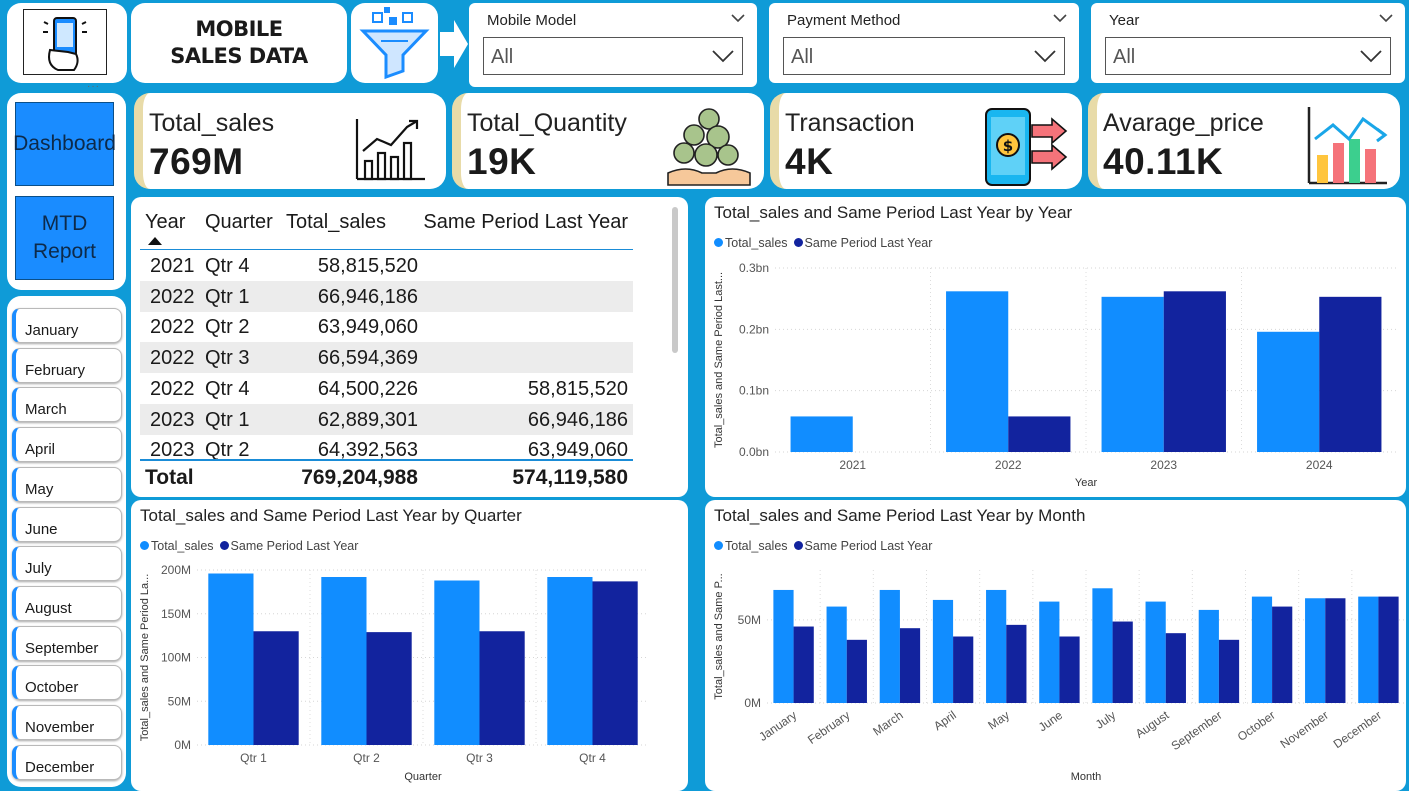  Describe the element at coordinates (828, 727) in the screenshot. I see `x-tick-label: February` at that location.